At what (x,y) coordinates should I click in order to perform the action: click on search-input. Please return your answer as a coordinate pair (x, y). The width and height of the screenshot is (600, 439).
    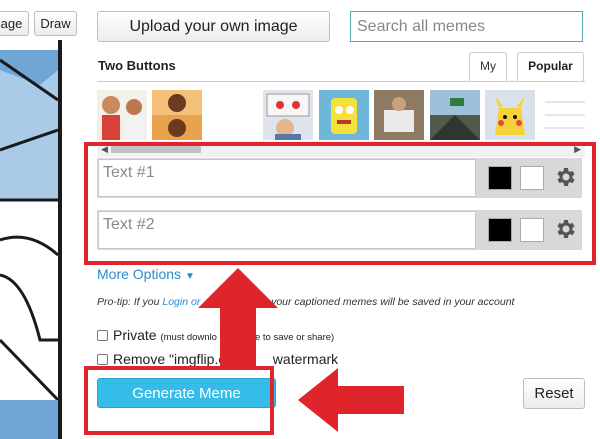
    Looking at the image, I should click on (466, 26).